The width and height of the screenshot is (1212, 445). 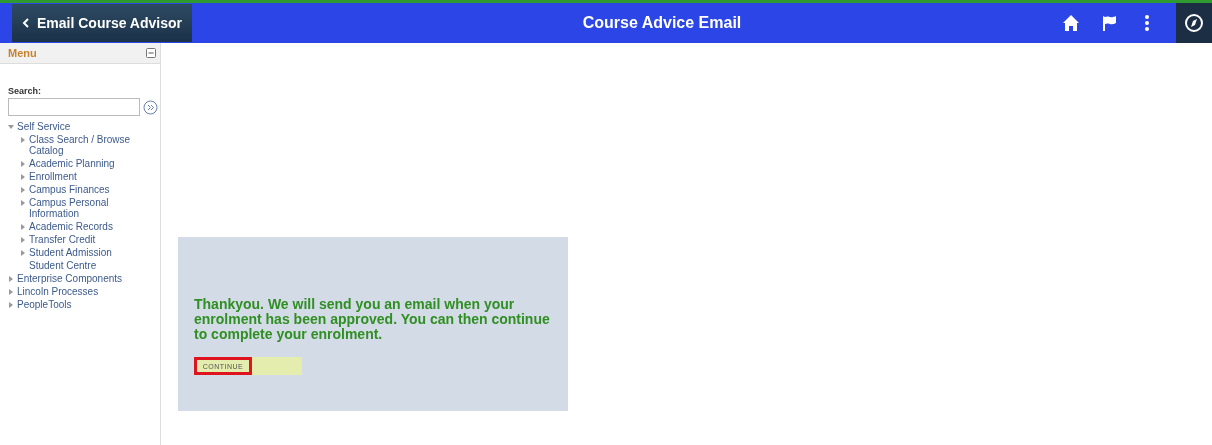 What do you see at coordinates (63, 265) in the screenshot?
I see `menu-item: Student Centre` at bounding box center [63, 265].